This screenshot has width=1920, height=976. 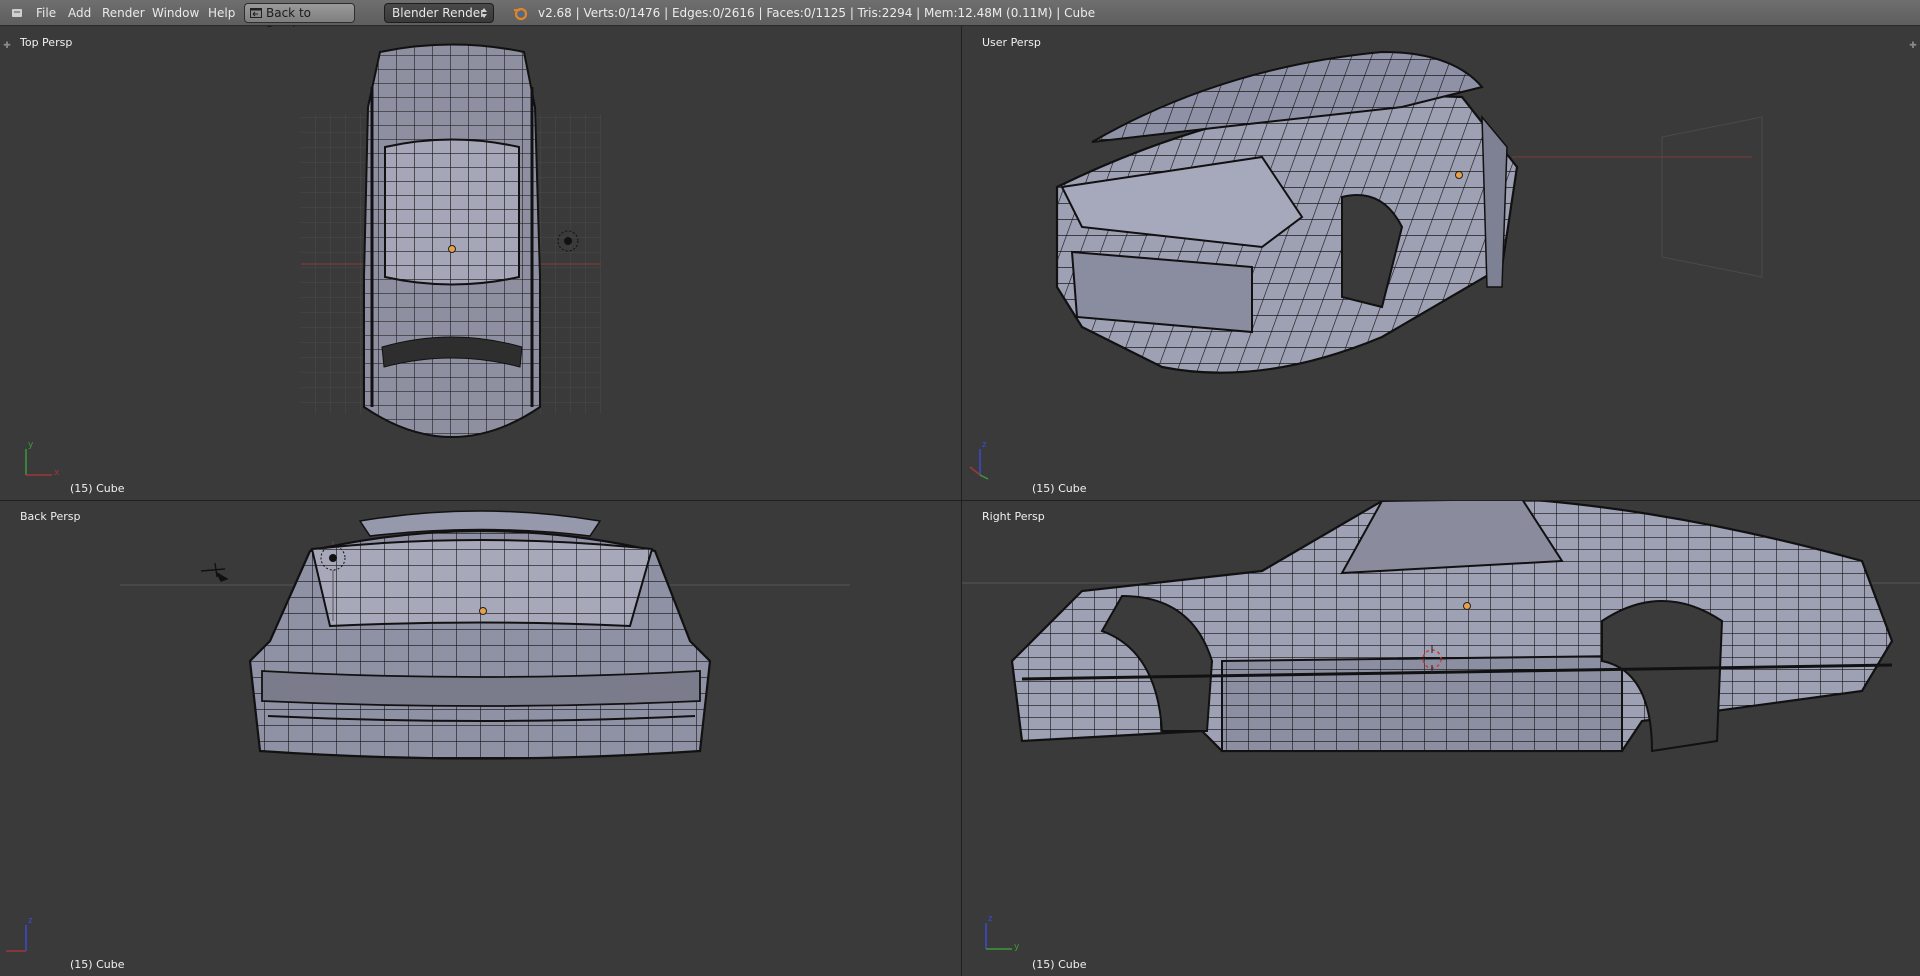 I want to click on right-view-overlays, so click(x=1432, y=659).